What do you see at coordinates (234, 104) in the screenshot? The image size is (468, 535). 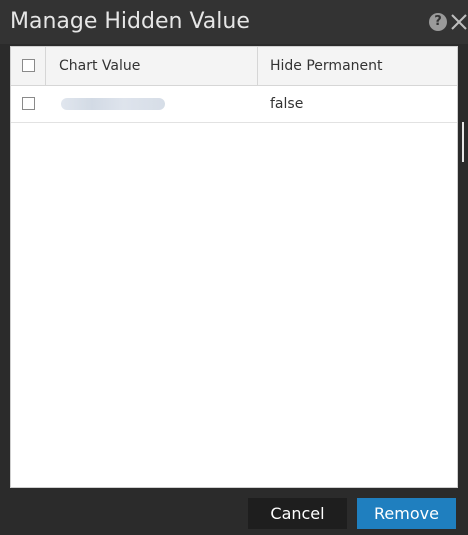 I see `table-row: false` at bounding box center [234, 104].